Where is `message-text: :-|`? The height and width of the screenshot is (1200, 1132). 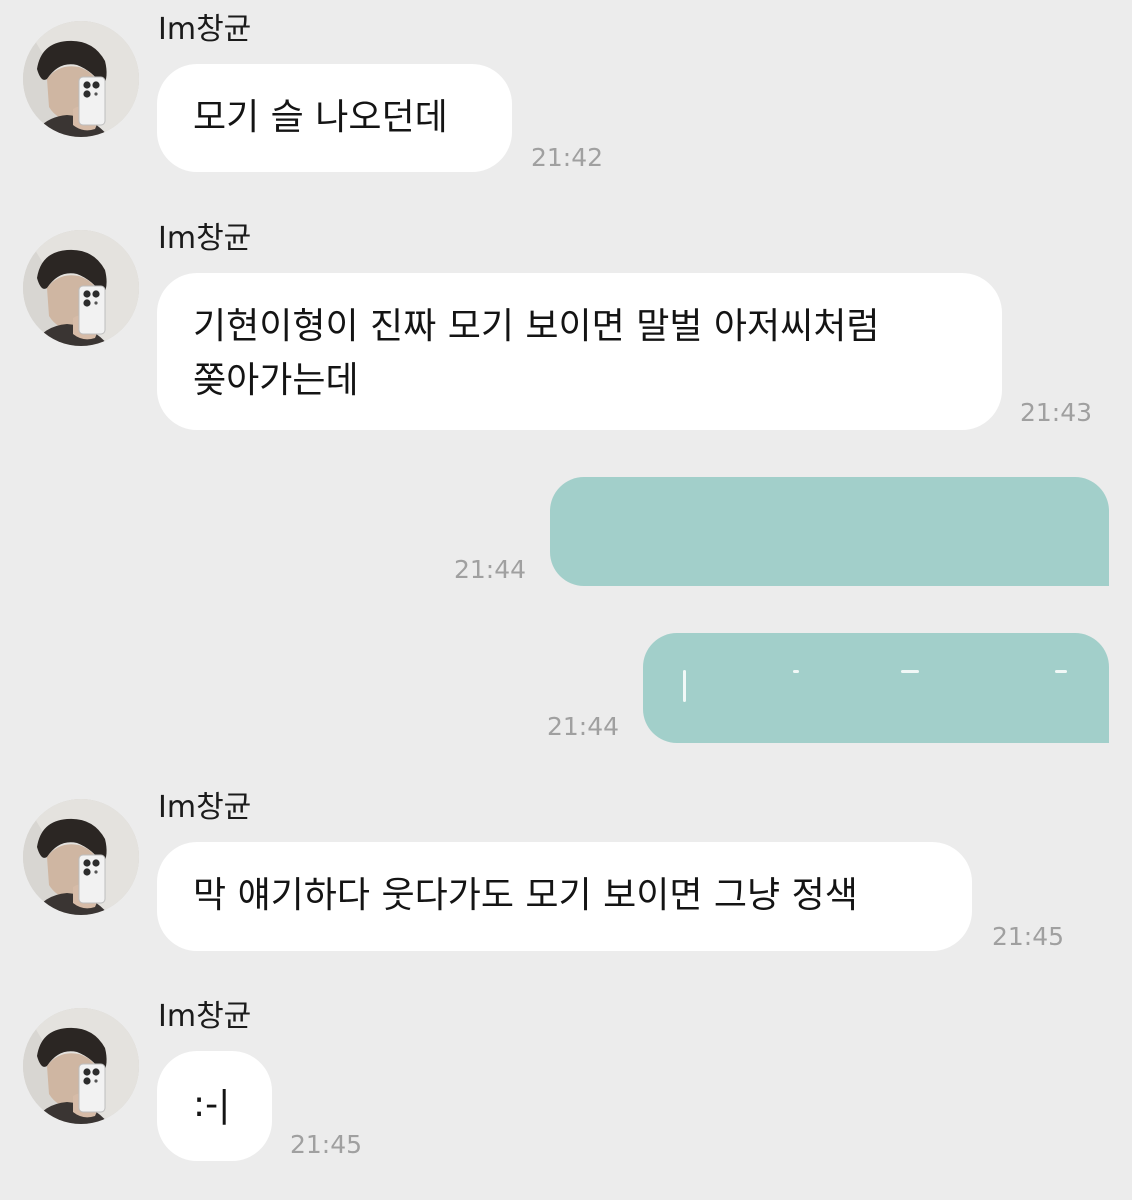
message-text: :-| is located at coordinates (212, 1104).